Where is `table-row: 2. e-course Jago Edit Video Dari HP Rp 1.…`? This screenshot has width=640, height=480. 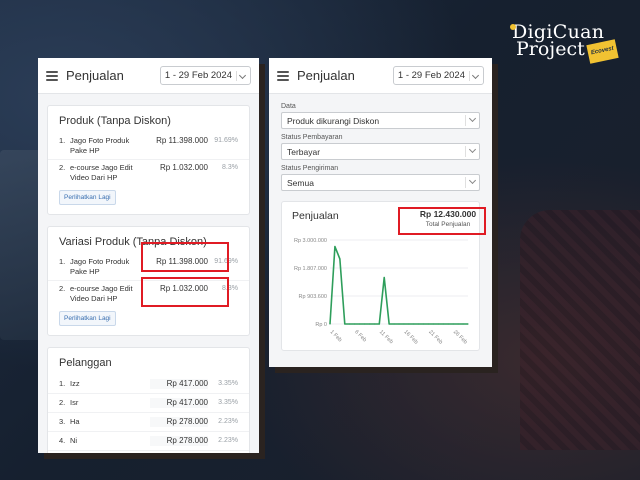
table-row: 2. e-course Jago Edit Video Dari HP Rp 1.… is located at coordinates (148, 172).